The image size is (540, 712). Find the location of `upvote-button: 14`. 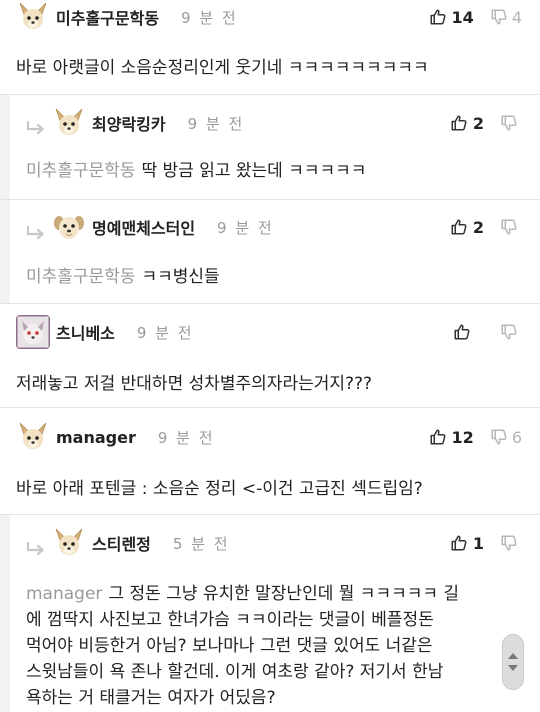

upvote-button: 14 is located at coordinates (451, 17).